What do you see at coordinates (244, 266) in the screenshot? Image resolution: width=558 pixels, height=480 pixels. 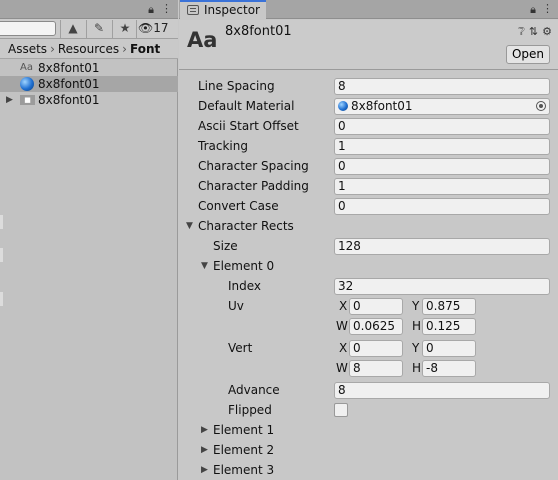 I see `element-0-label: Element 0` at bounding box center [244, 266].